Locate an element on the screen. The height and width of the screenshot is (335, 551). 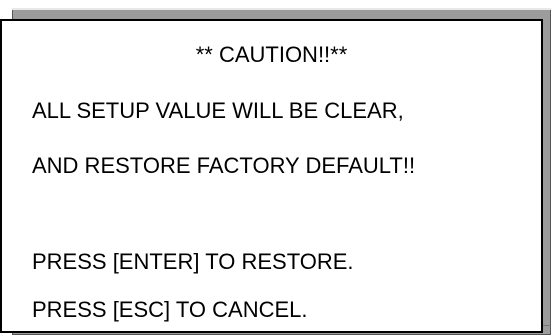
warning-line-restore: AND RESTORE FACTORY DEFAULT!! is located at coordinates (224, 165).